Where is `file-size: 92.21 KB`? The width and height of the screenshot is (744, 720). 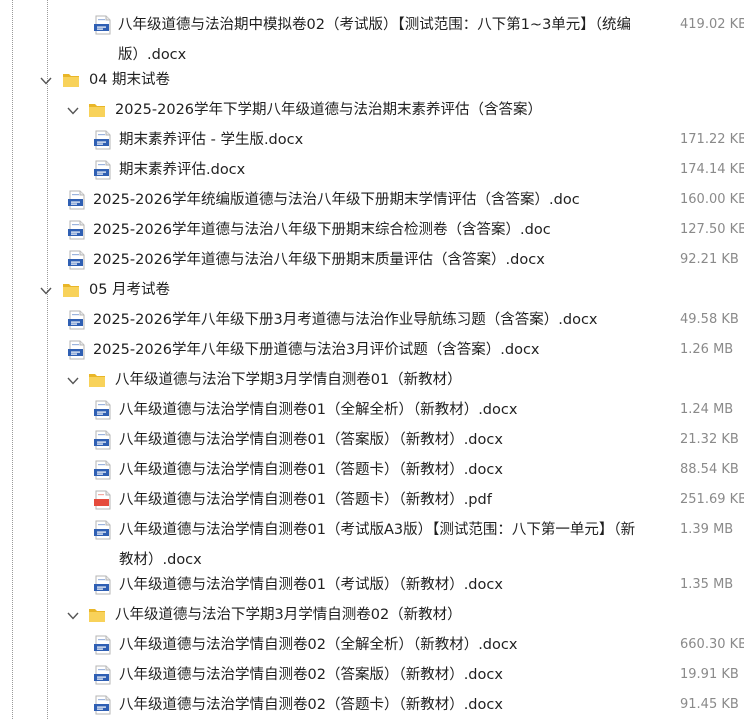 file-size: 92.21 KB is located at coordinates (709, 259).